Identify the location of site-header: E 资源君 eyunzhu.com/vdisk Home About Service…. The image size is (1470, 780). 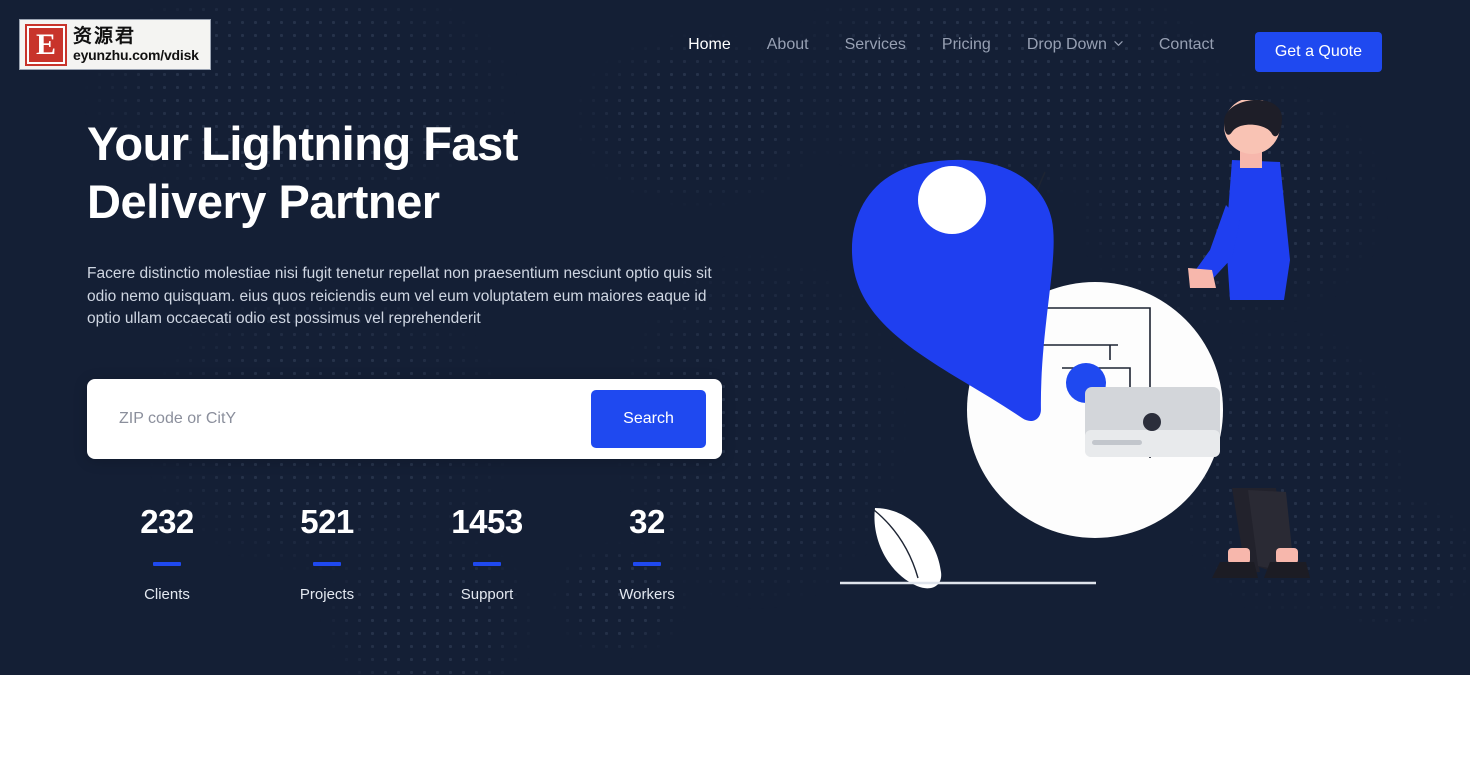
(735, 45).